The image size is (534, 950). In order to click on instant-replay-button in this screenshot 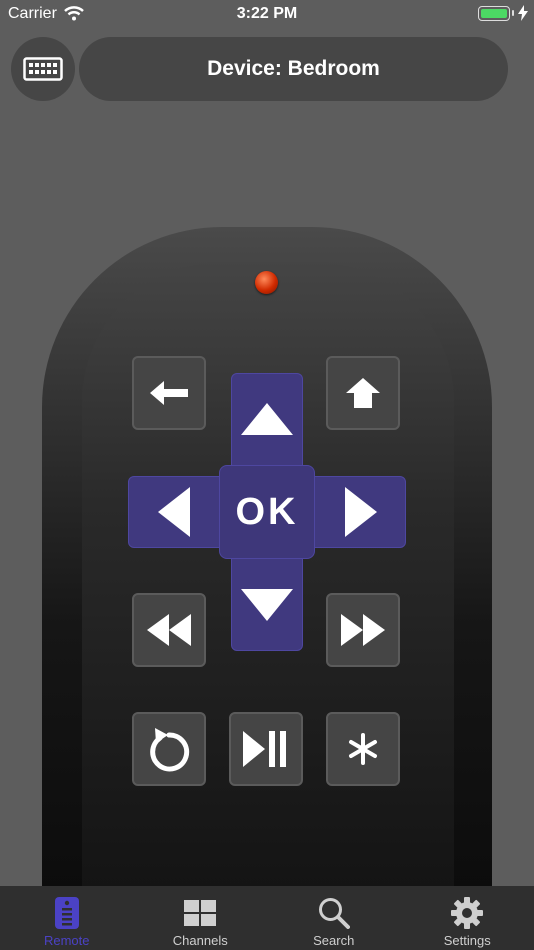, I will do `click(169, 749)`.